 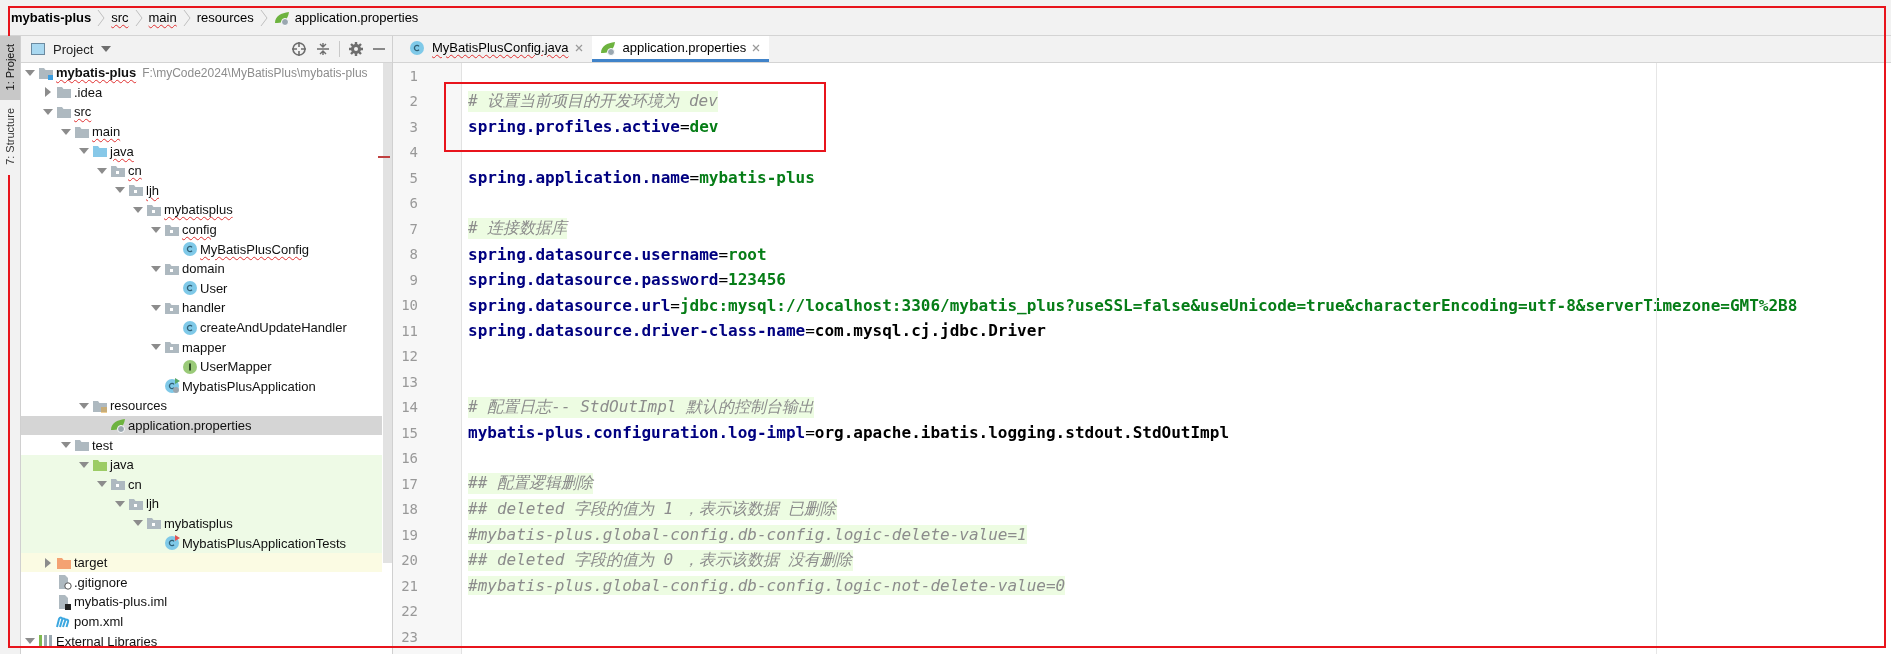 What do you see at coordinates (704, 127) in the screenshot?
I see `property-value: dev` at bounding box center [704, 127].